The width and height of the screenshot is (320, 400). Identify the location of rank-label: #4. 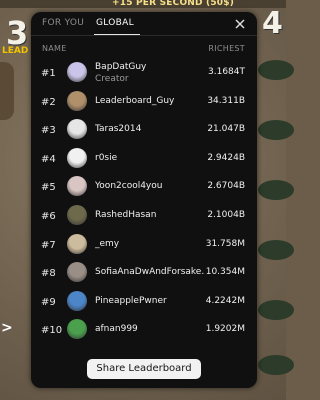
(48, 159).